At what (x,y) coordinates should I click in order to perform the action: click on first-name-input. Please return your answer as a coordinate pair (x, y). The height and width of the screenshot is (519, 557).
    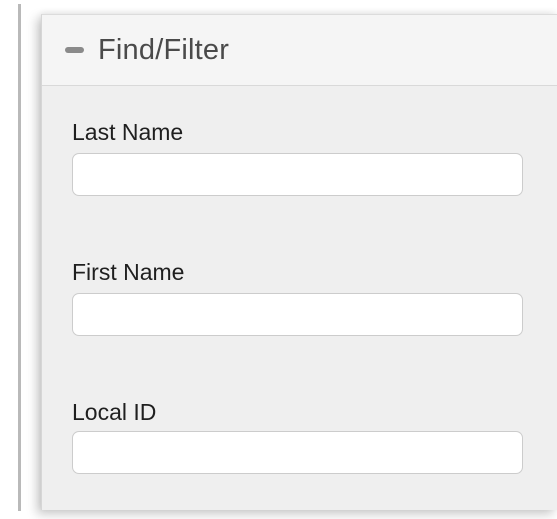
    Looking at the image, I should click on (297, 314).